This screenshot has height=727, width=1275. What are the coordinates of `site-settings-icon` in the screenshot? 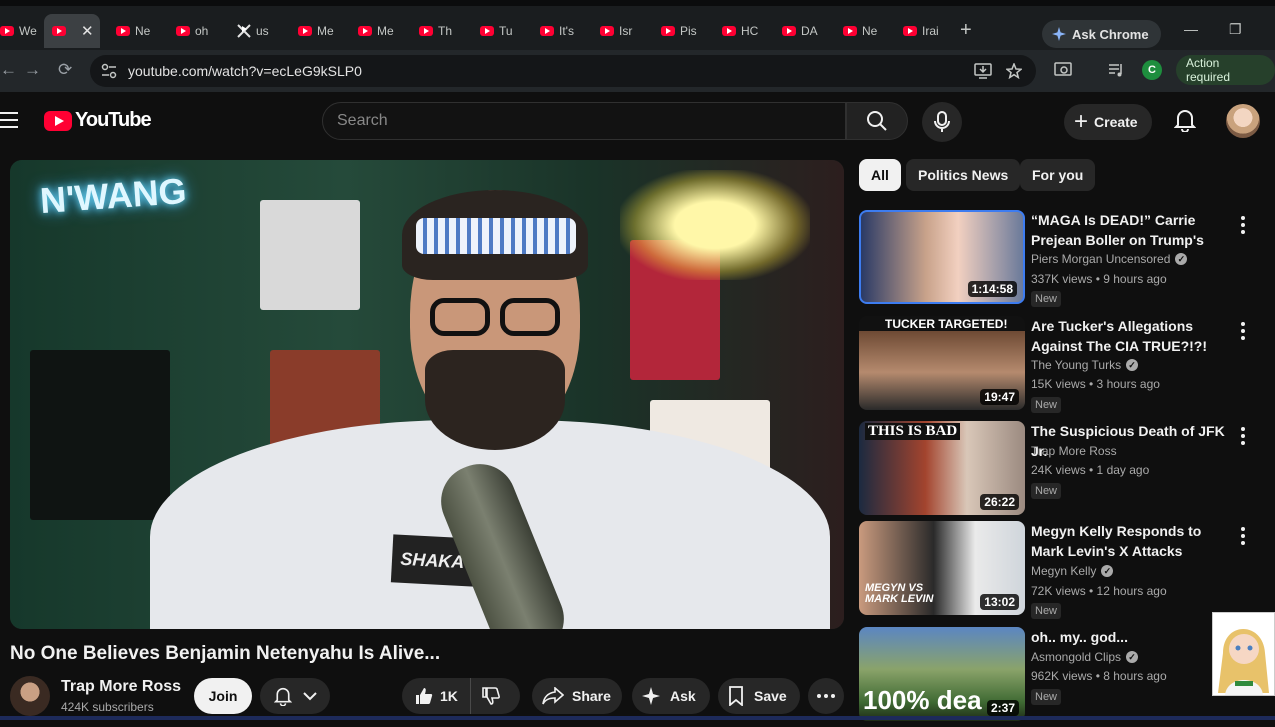 It's located at (109, 71).